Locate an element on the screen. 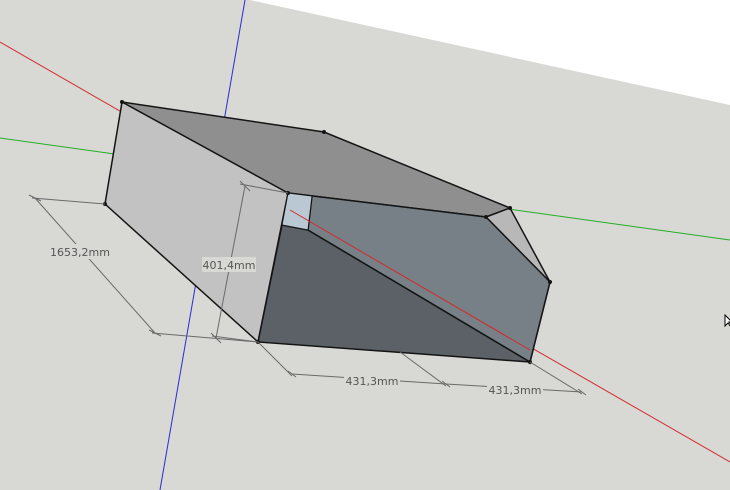 The image size is (730, 490). dimension-height-label: 401,4mm is located at coordinates (229, 265).